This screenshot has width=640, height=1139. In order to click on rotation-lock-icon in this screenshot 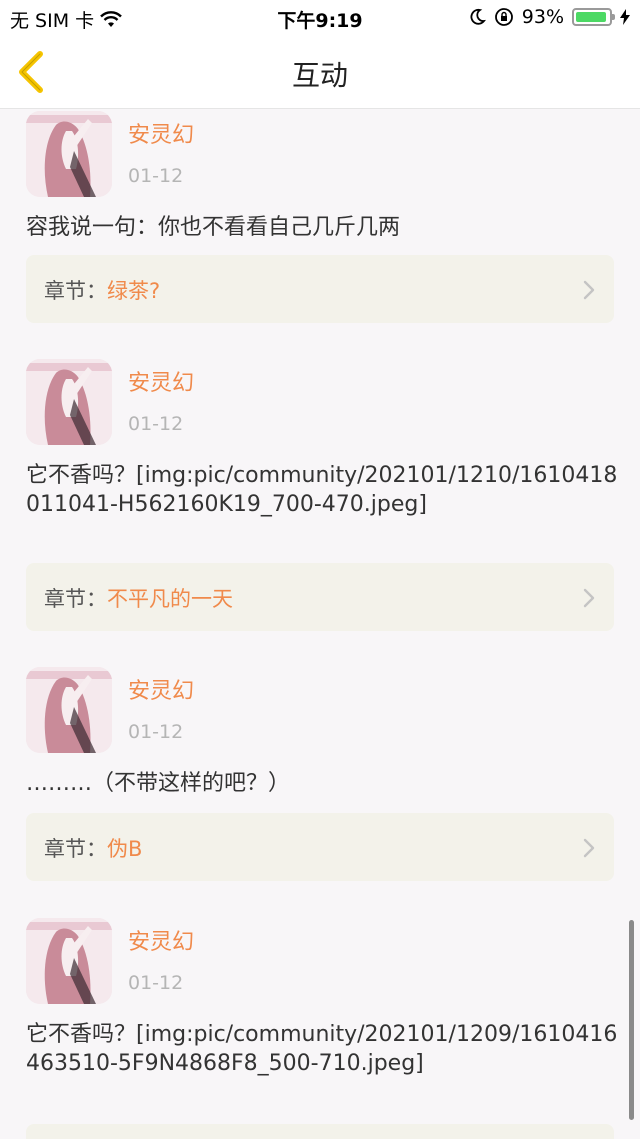, I will do `click(503, 17)`.